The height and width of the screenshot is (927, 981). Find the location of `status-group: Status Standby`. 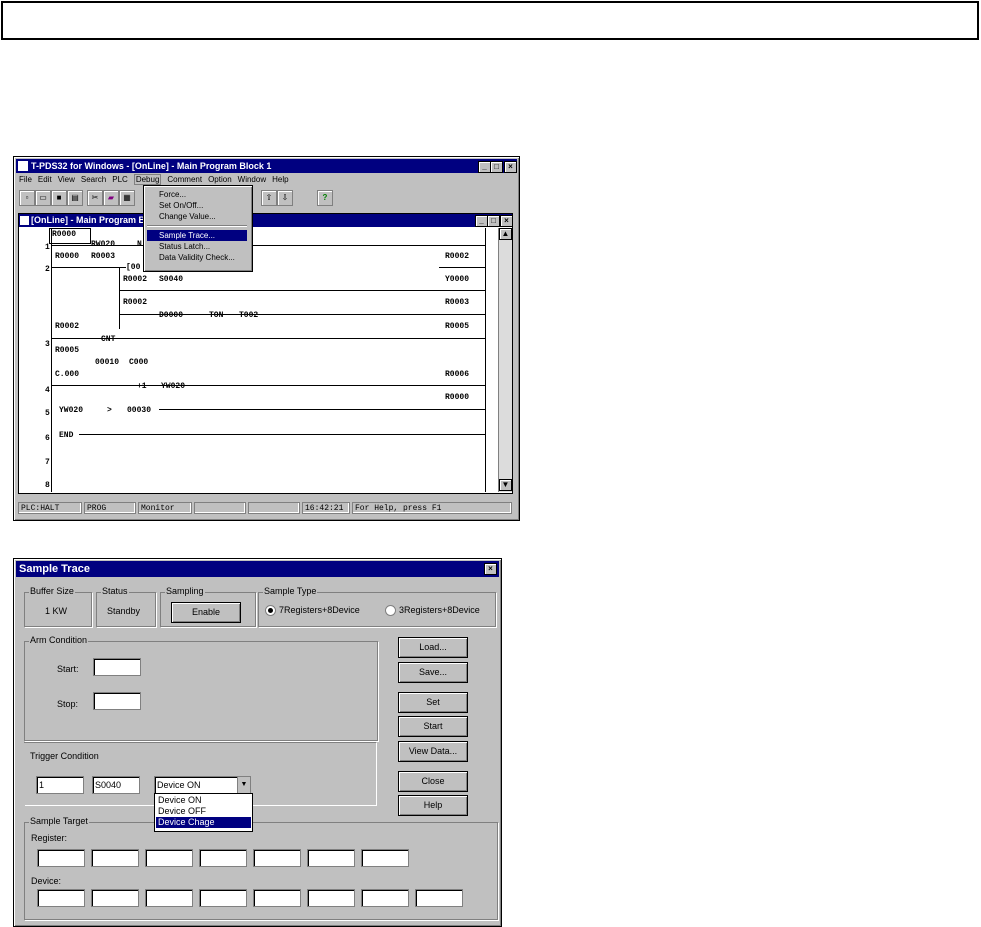

status-group: Status Standby is located at coordinates (126, 606).